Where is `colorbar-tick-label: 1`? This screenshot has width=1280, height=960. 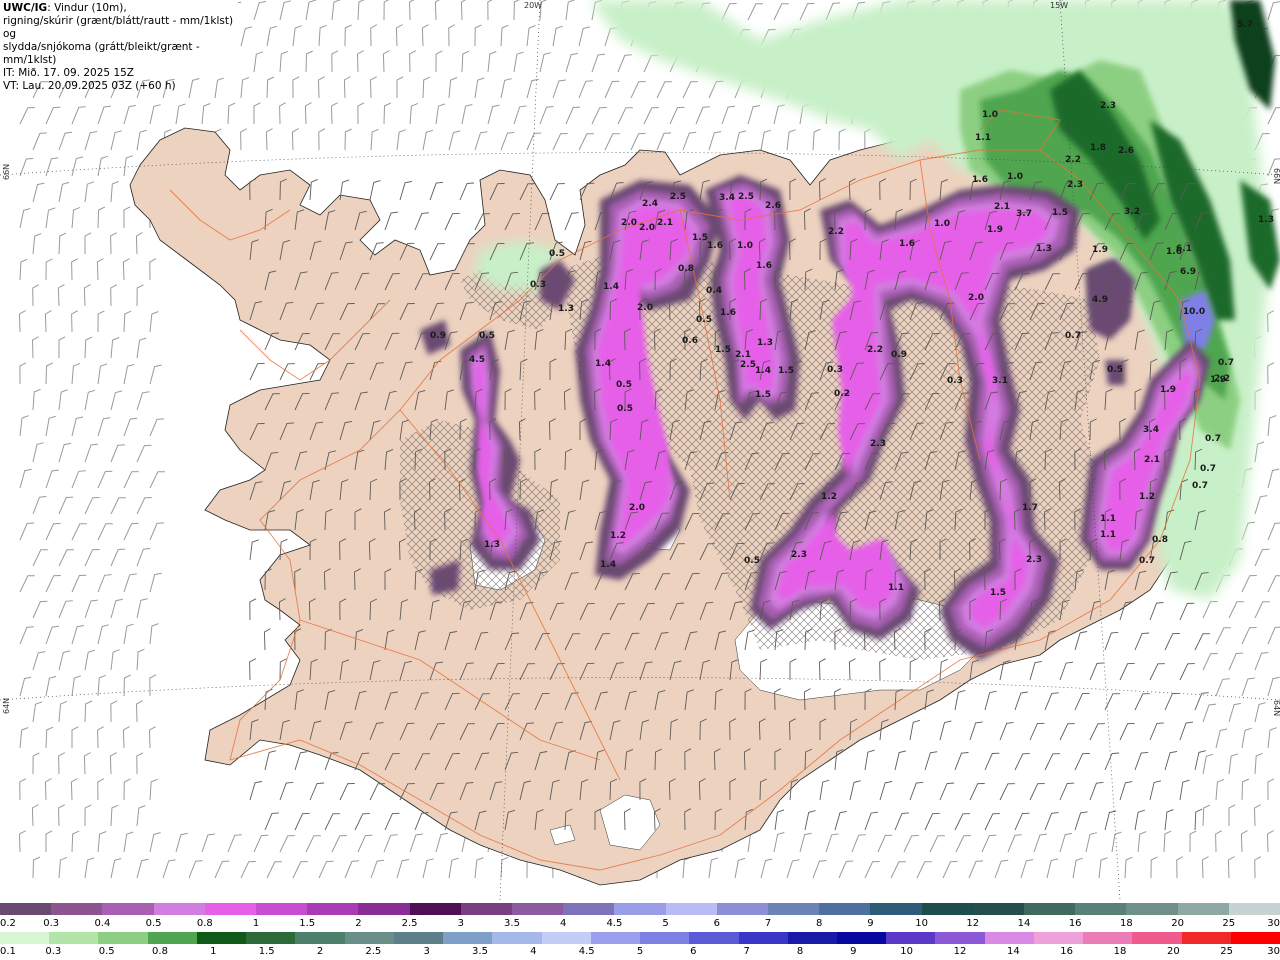 colorbar-tick-label: 1 is located at coordinates (213, 951).